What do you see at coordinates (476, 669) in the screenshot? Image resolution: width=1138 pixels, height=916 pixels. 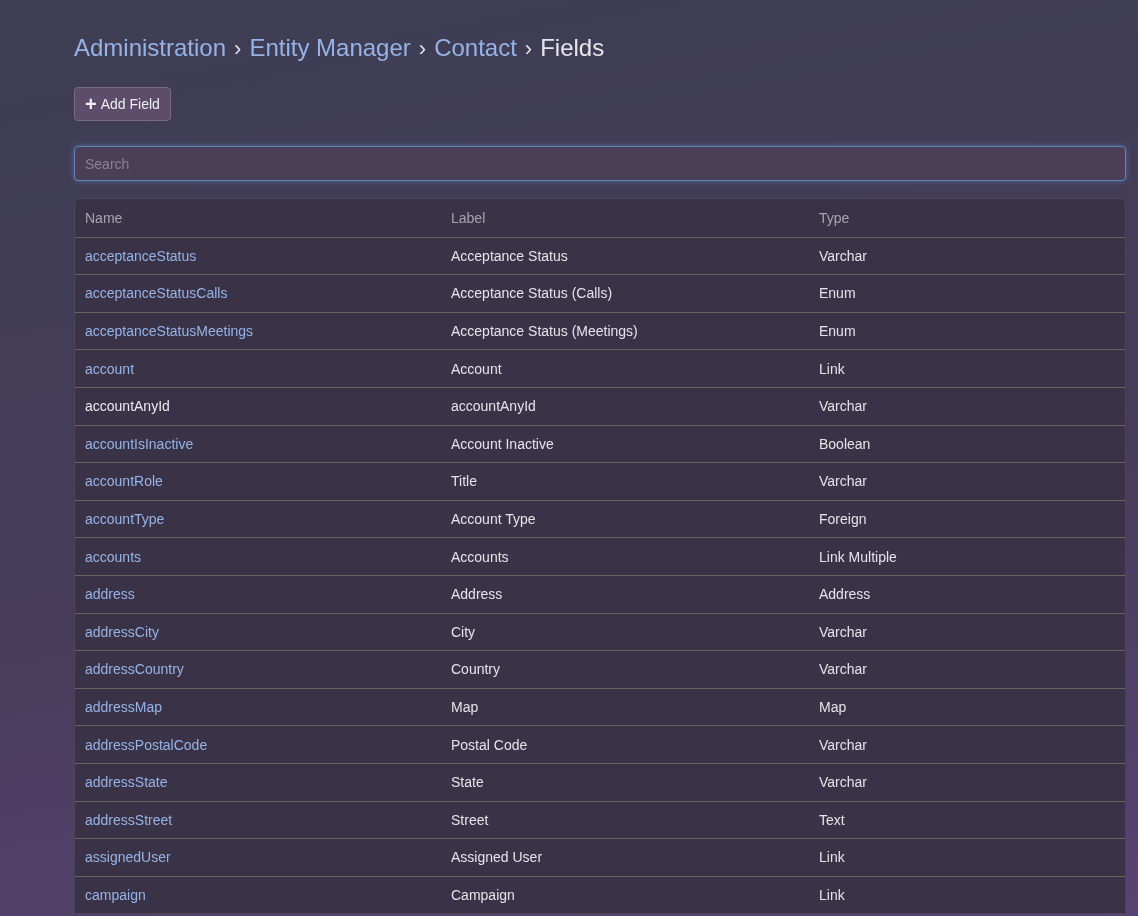 I see `field-label: Country` at bounding box center [476, 669].